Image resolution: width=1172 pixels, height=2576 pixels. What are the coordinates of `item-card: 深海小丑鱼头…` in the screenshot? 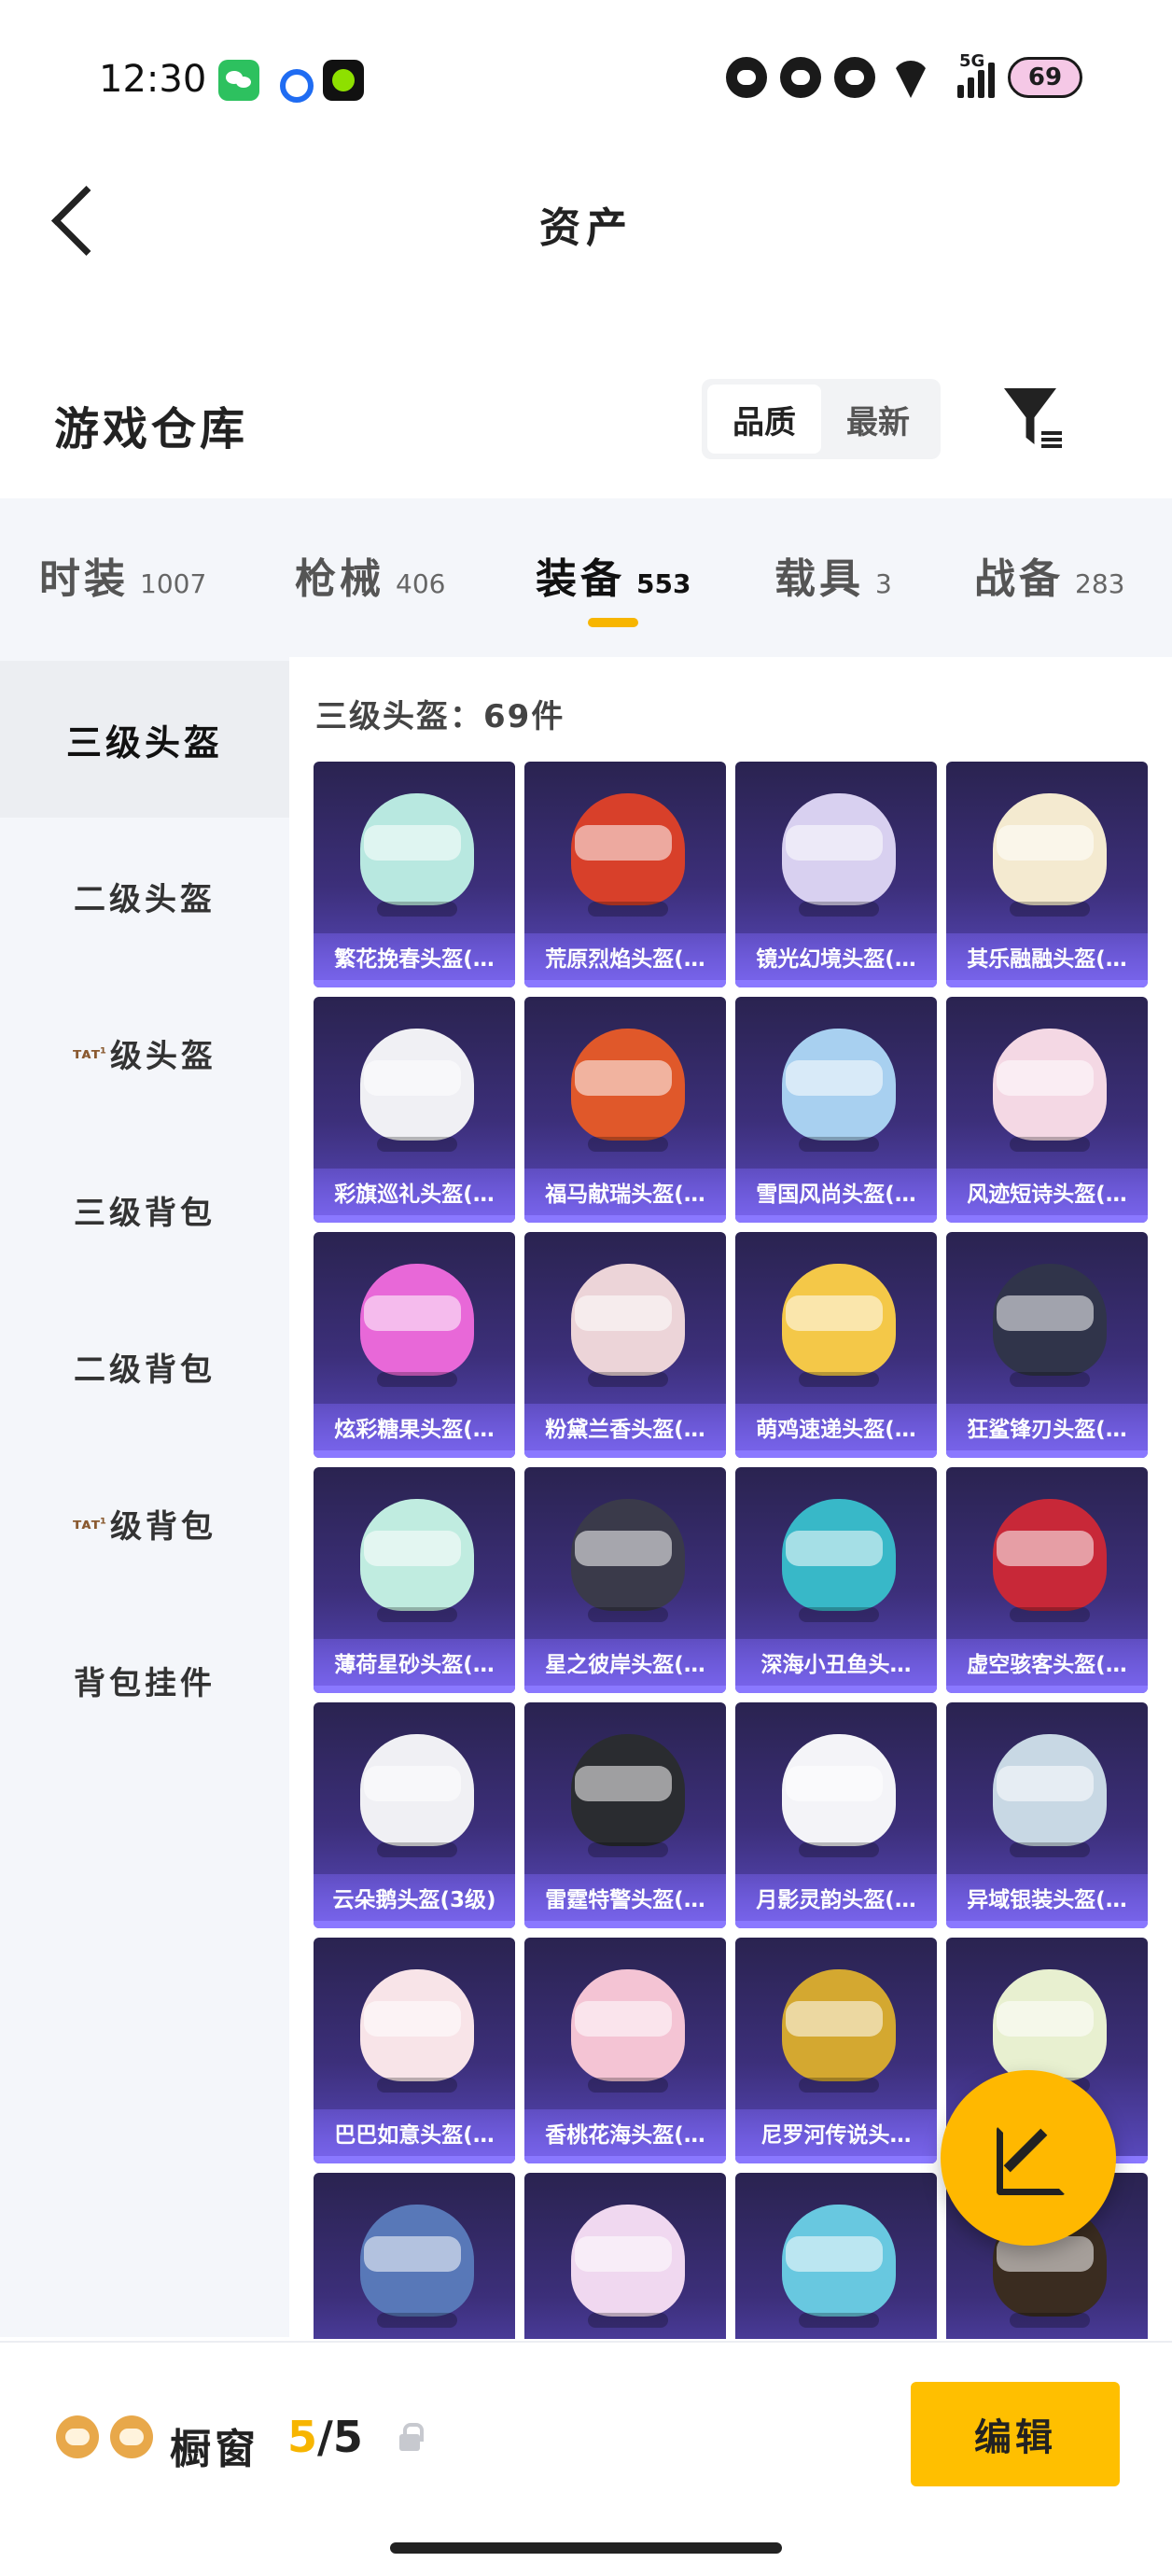 It's located at (836, 1580).